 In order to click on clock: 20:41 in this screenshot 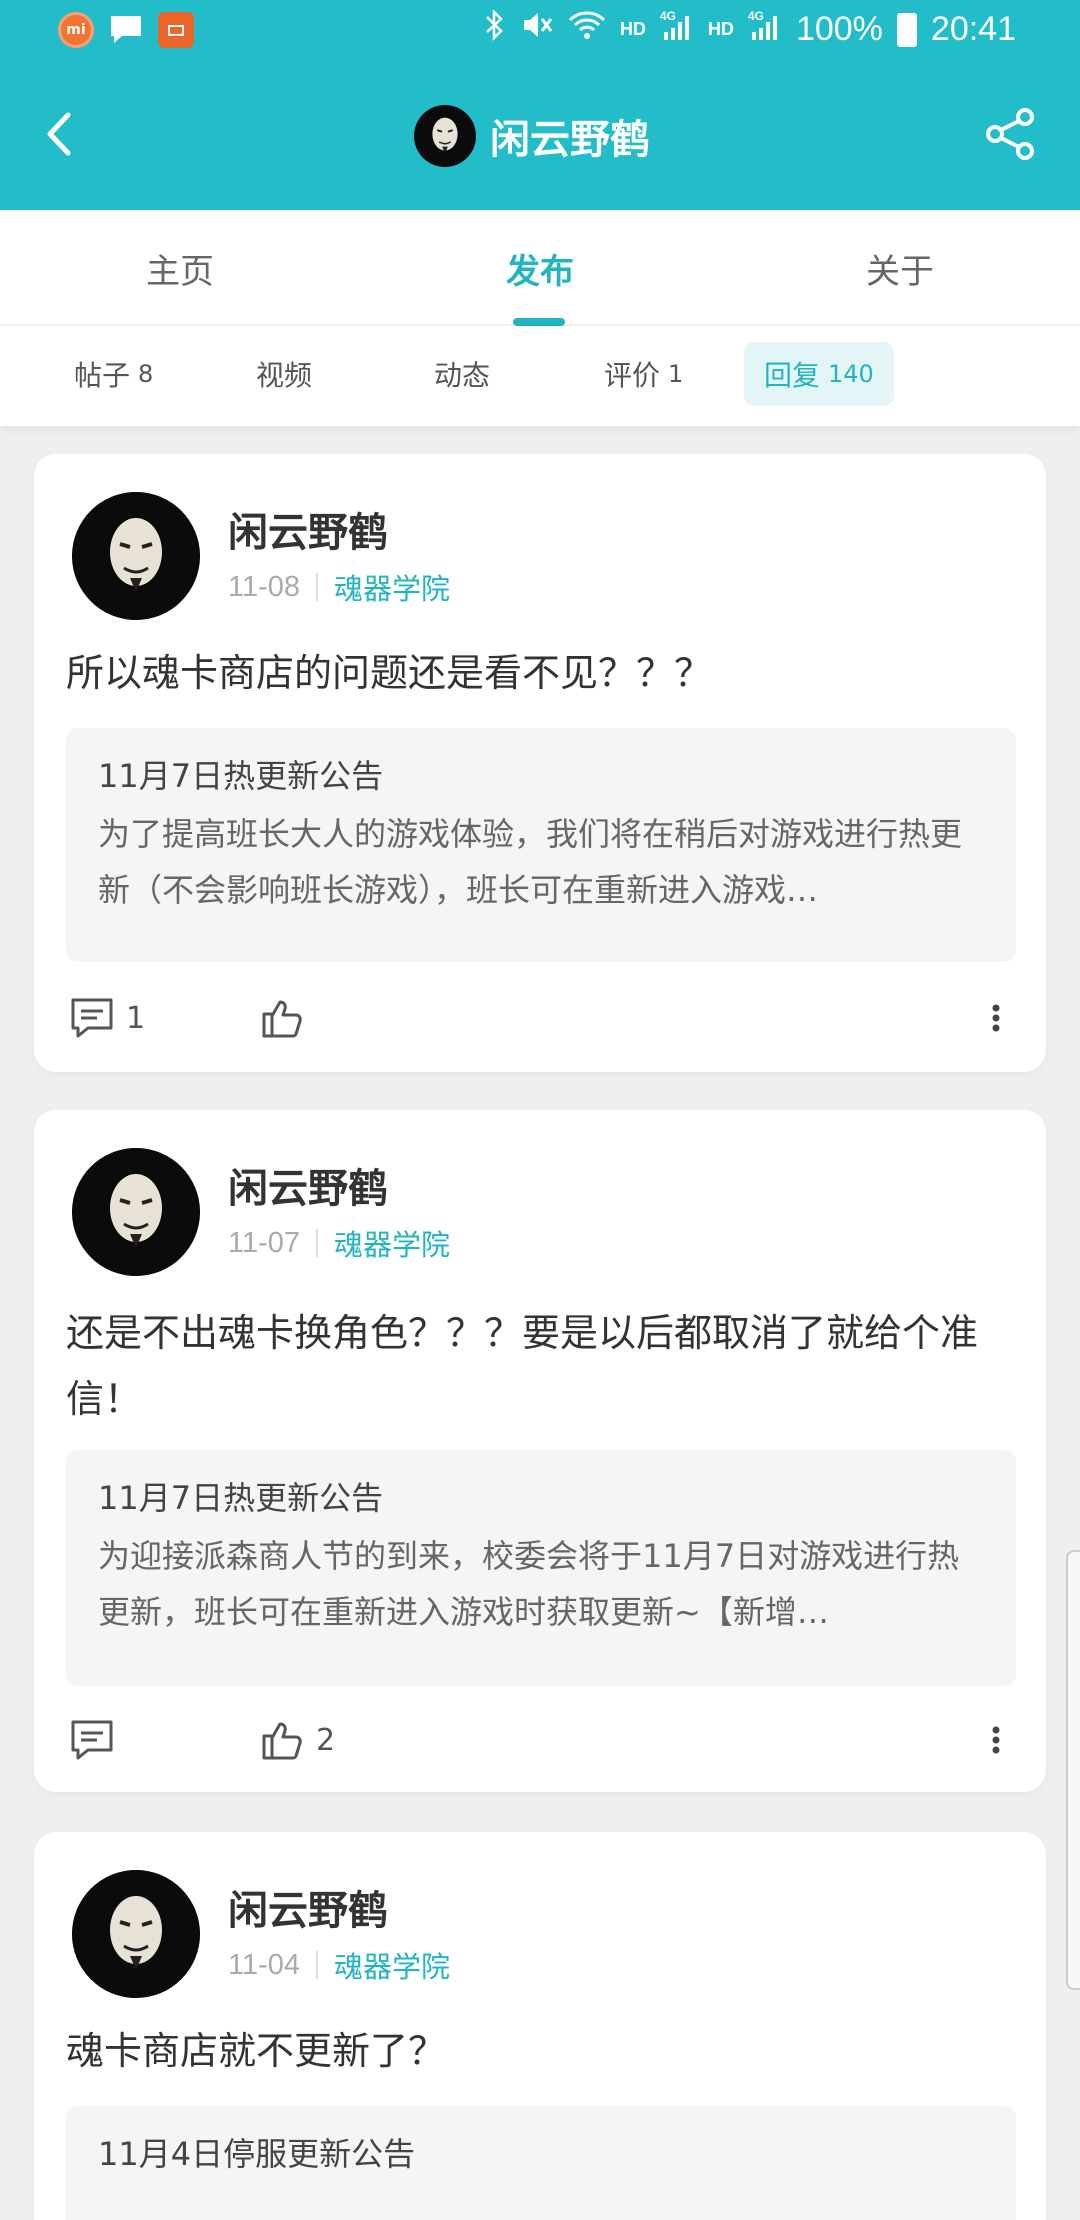, I will do `click(973, 29)`.